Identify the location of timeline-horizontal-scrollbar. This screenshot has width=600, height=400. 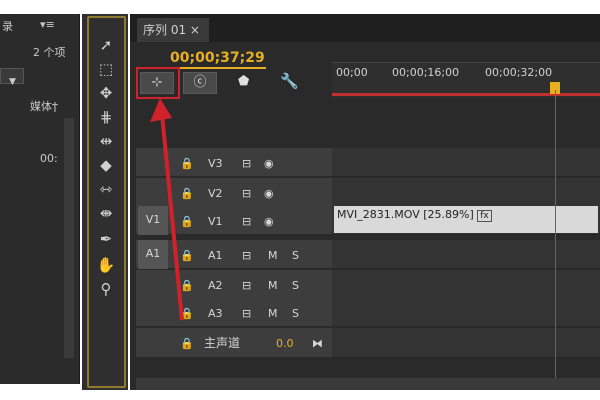
(368, 384).